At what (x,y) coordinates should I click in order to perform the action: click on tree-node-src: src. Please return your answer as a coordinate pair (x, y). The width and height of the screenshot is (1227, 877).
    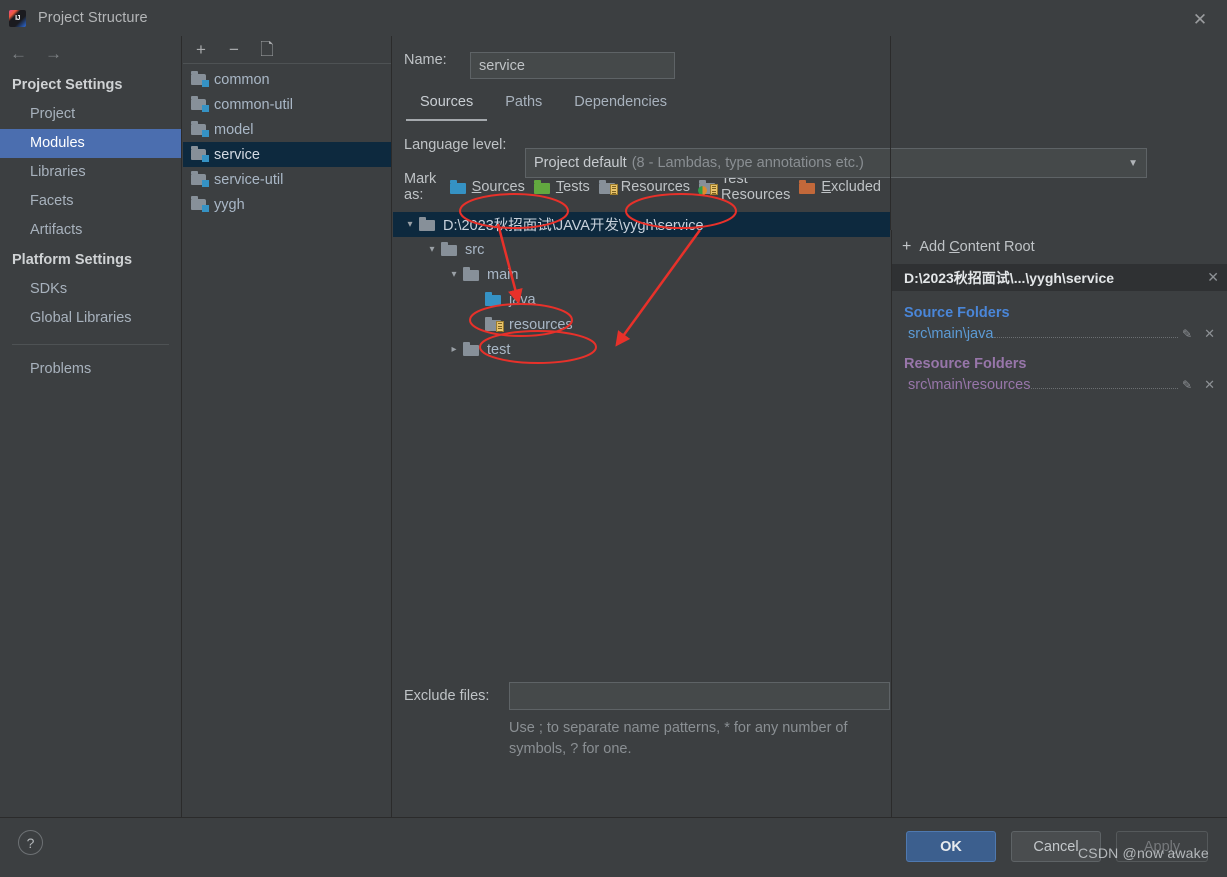
    Looking at the image, I should click on (641, 249).